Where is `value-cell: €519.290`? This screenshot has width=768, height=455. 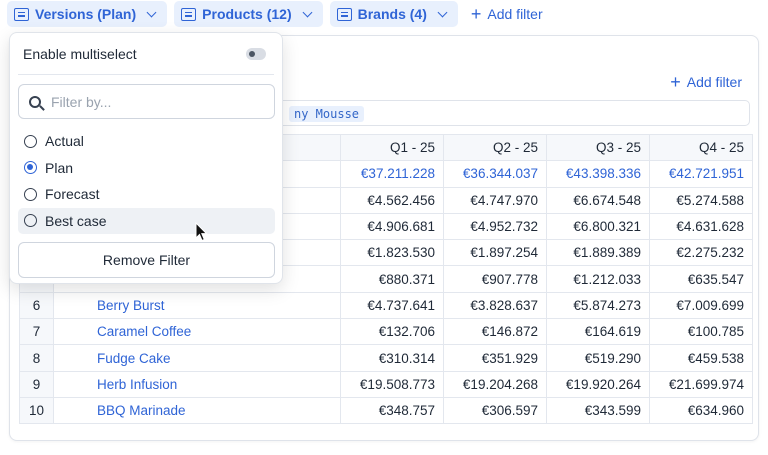
value-cell: €519.290 is located at coordinates (598, 358).